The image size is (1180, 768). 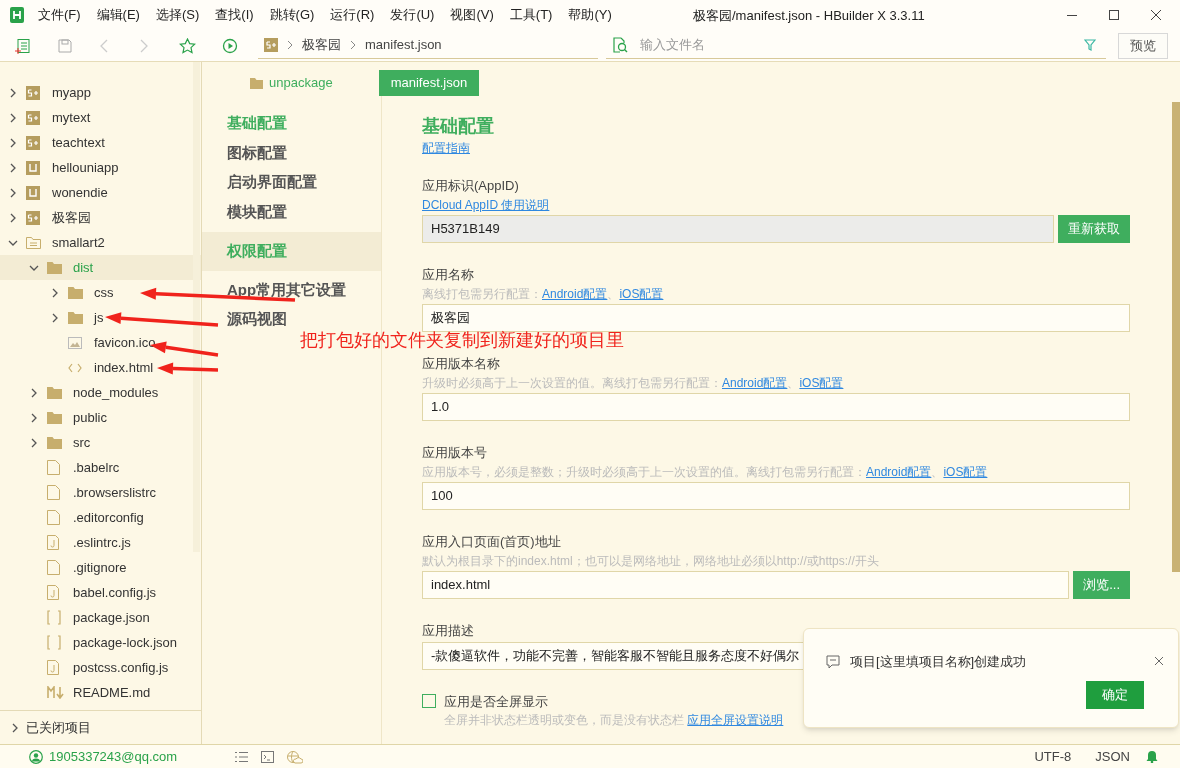 I want to click on breadcrumb-item: manifest.json, so click(x=403, y=45).